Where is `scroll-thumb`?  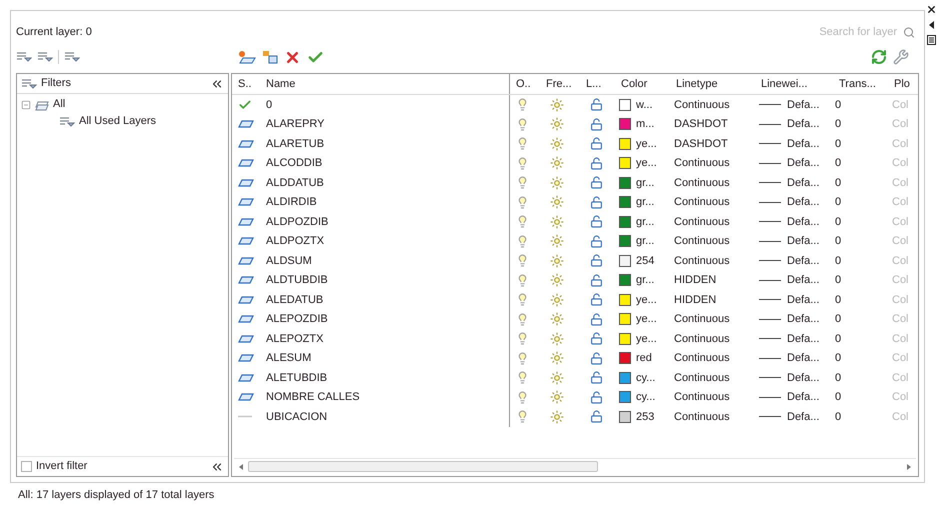 scroll-thumb is located at coordinates (423, 466).